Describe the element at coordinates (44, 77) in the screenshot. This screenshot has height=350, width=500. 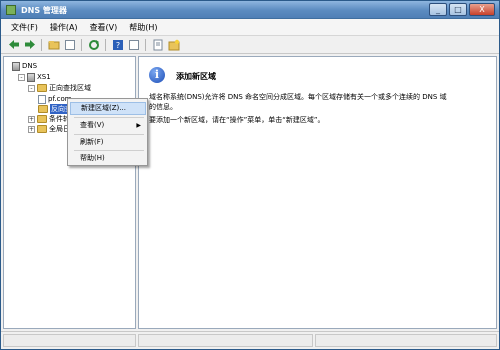
I see `tree-label: XS1` at that location.